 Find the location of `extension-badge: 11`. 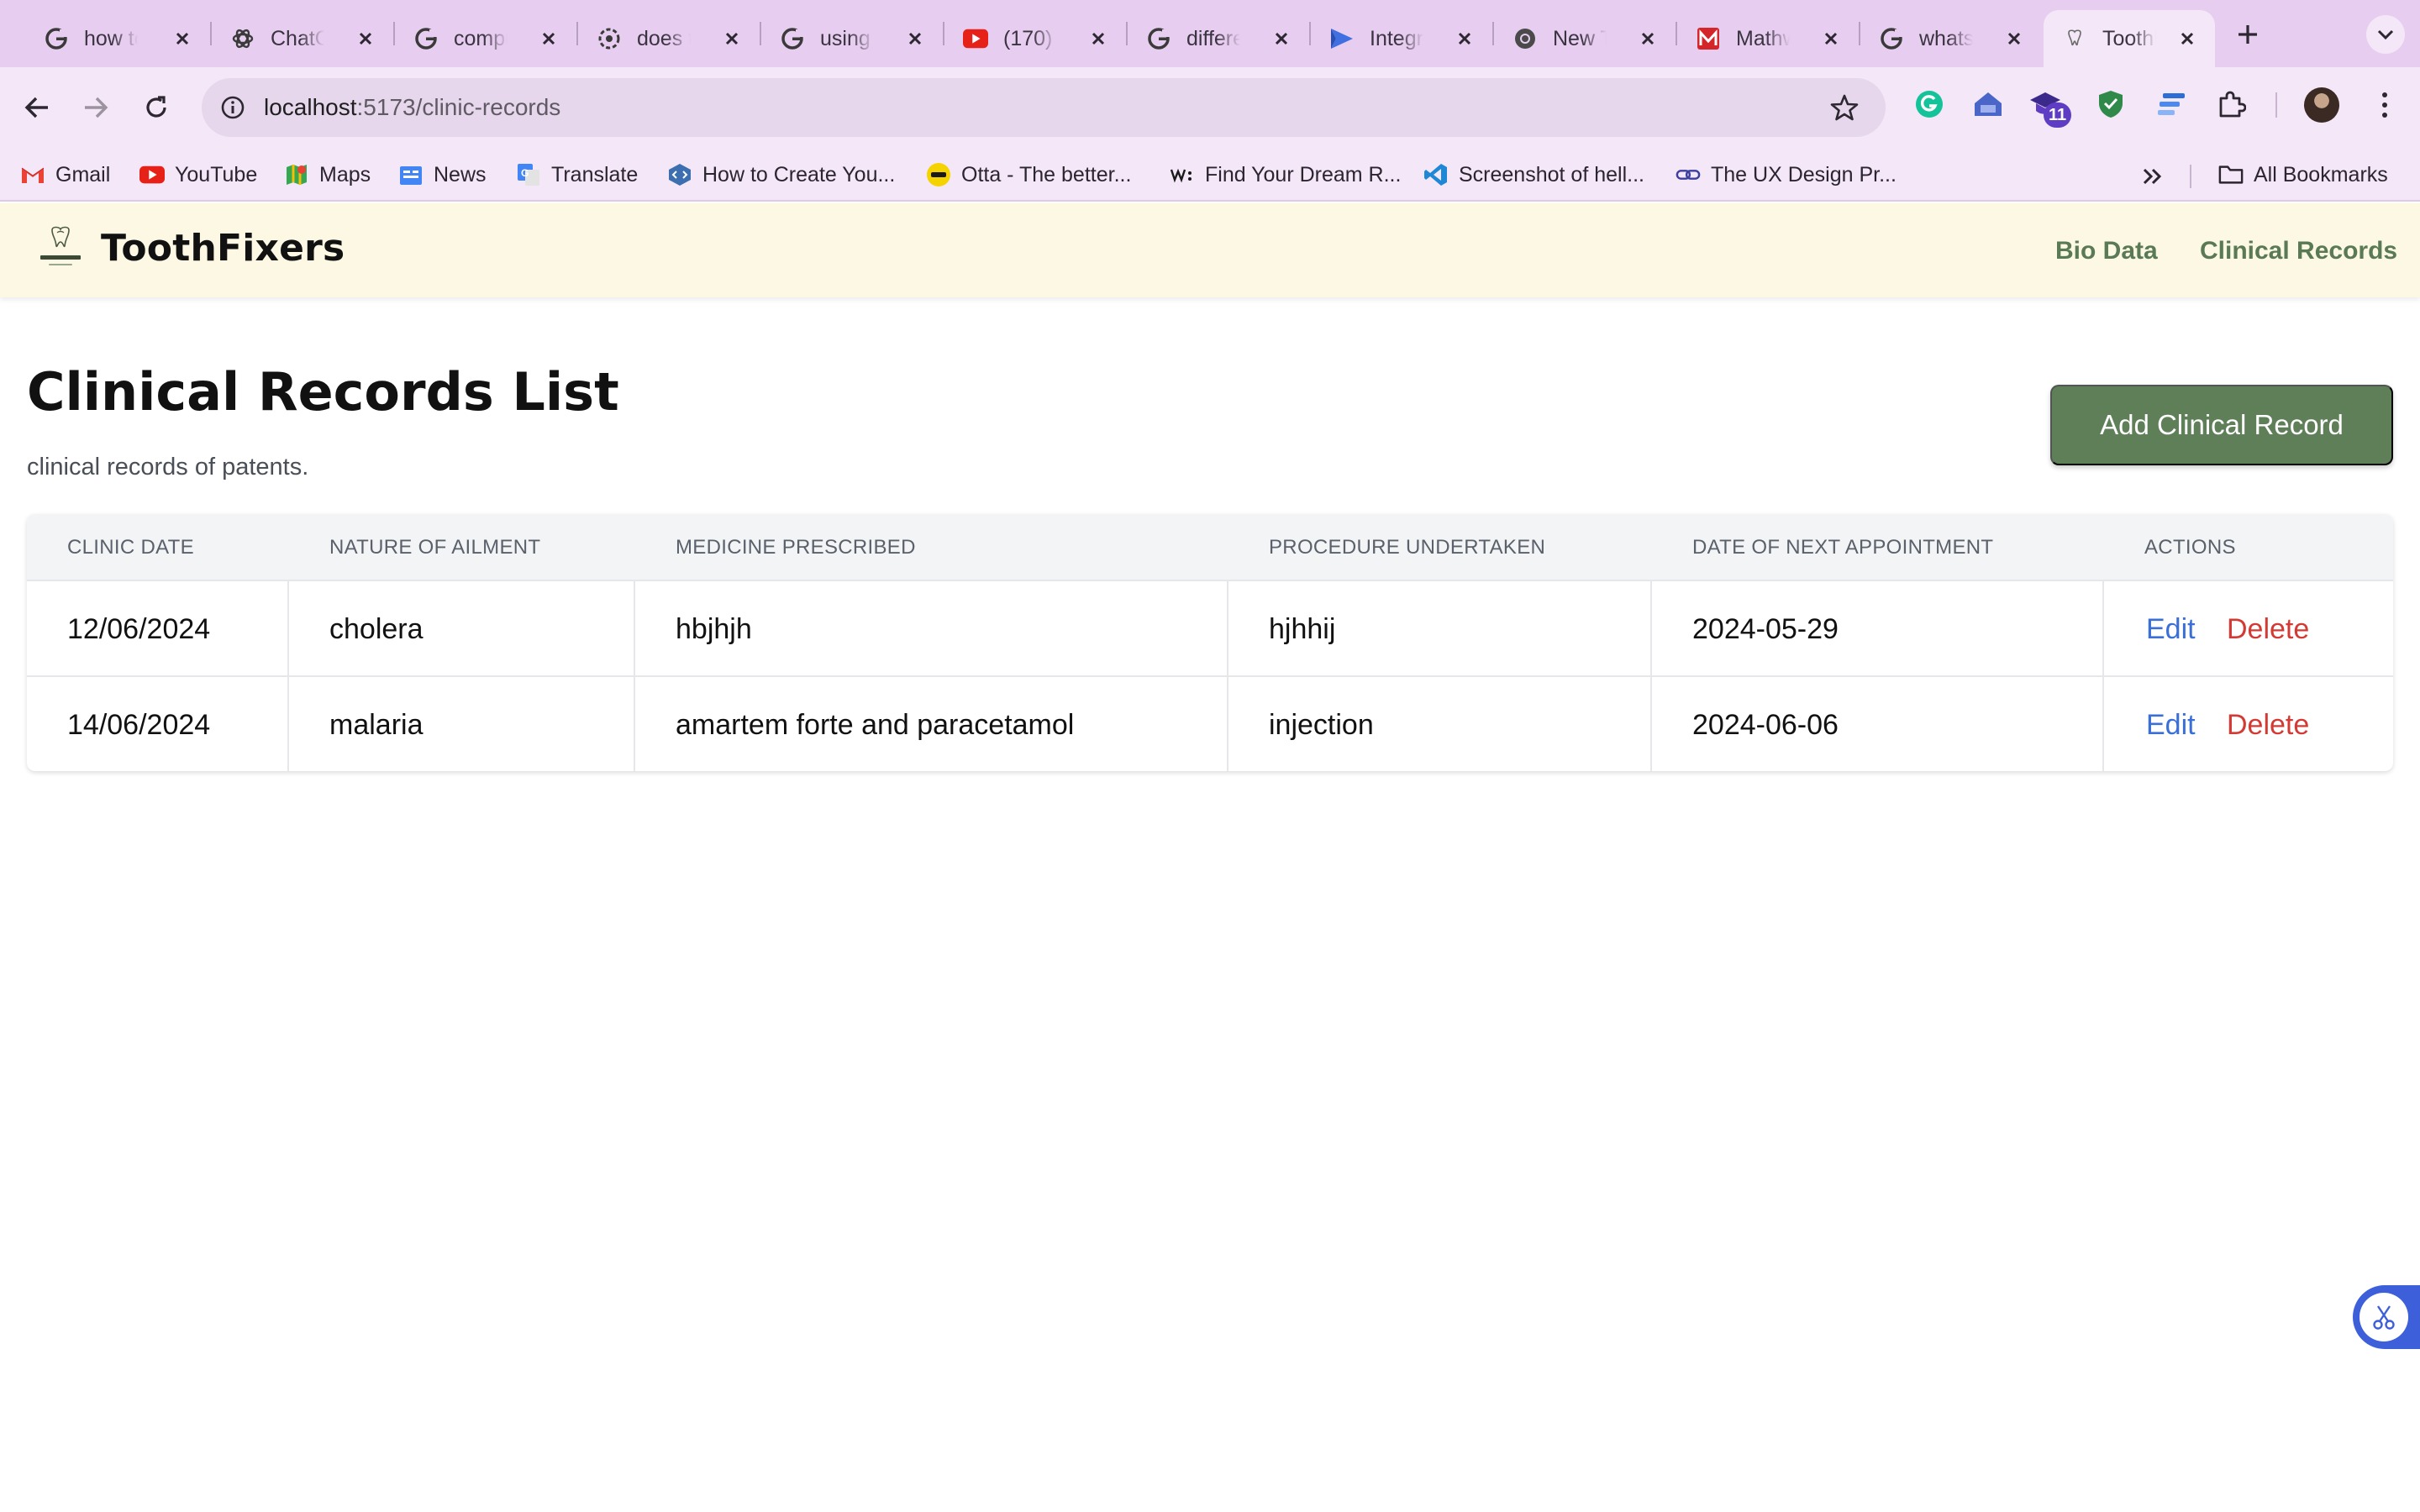

extension-badge: 11 is located at coordinates (2058, 115).